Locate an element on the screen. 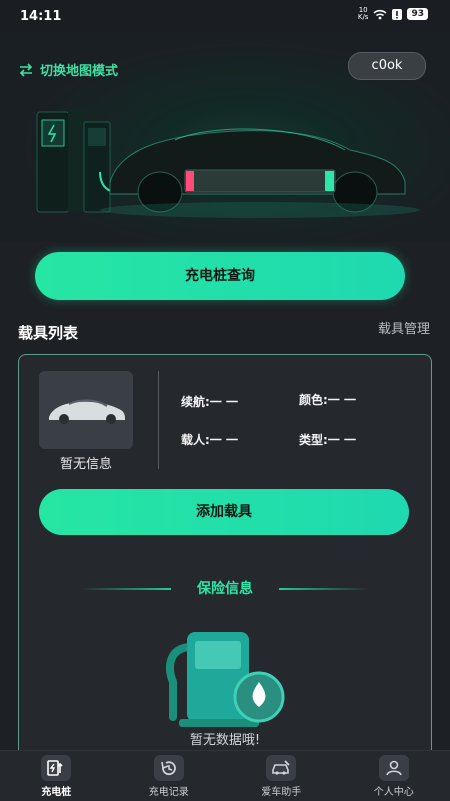  charging-pile-icon is located at coordinates (56, 768).